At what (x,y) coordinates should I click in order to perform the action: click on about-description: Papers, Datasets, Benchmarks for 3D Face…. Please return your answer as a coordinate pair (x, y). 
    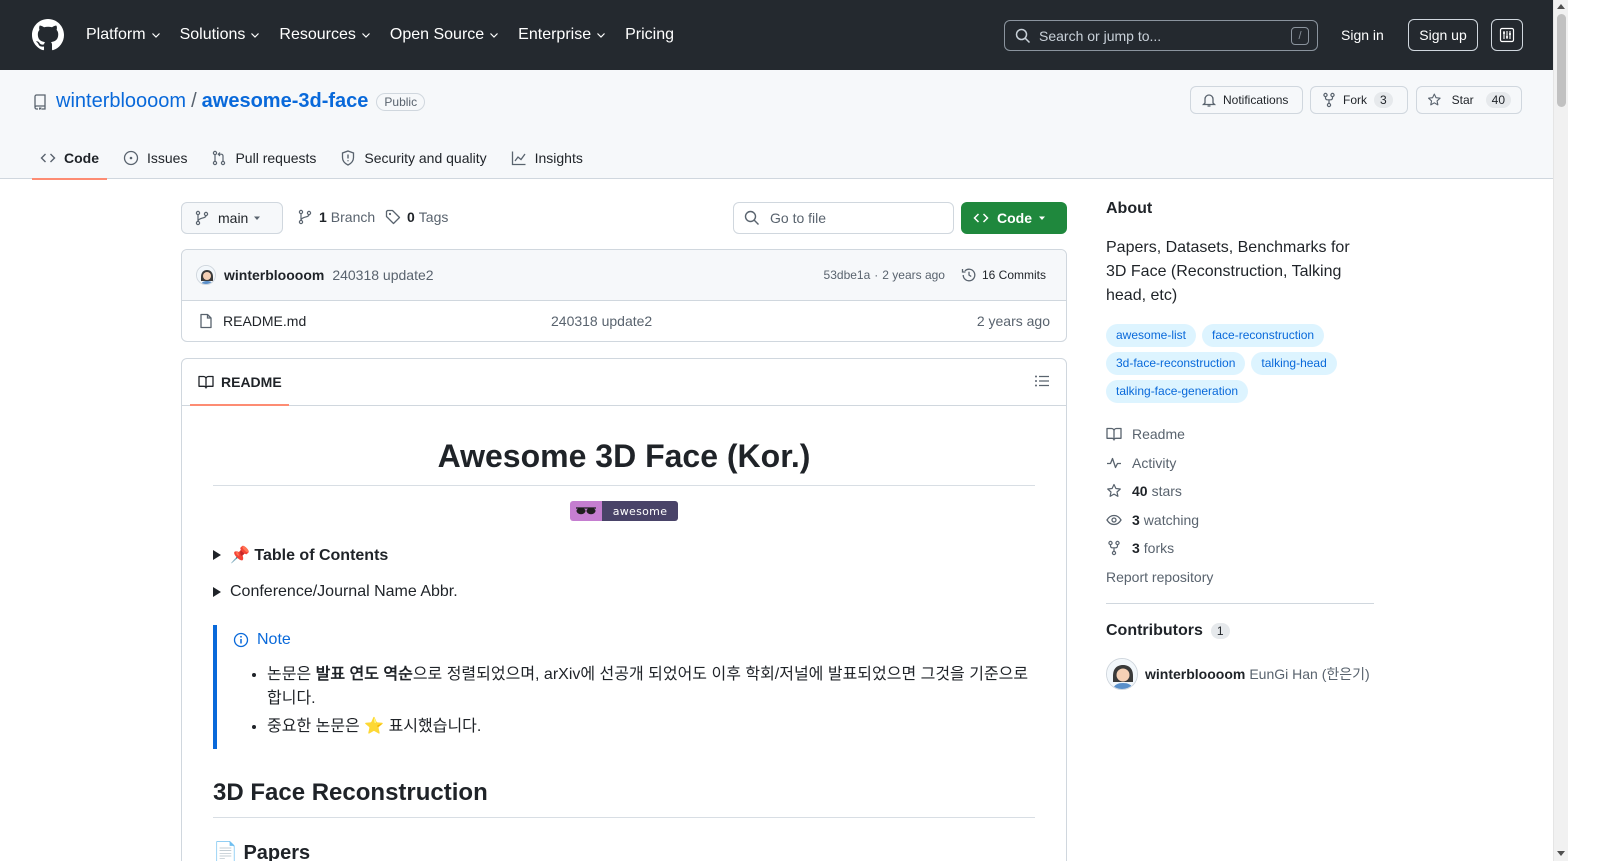
    Looking at the image, I should click on (1228, 271).